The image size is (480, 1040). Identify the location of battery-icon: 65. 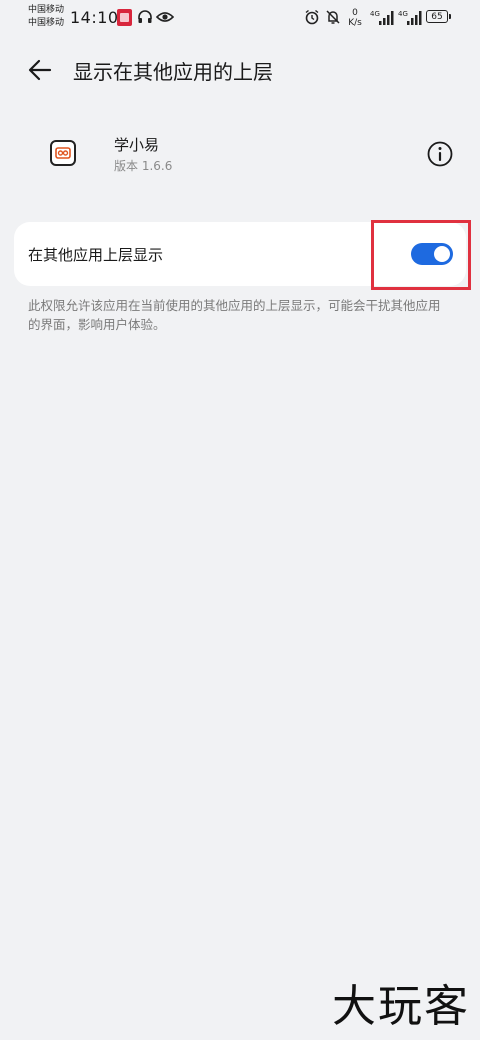
(438, 16).